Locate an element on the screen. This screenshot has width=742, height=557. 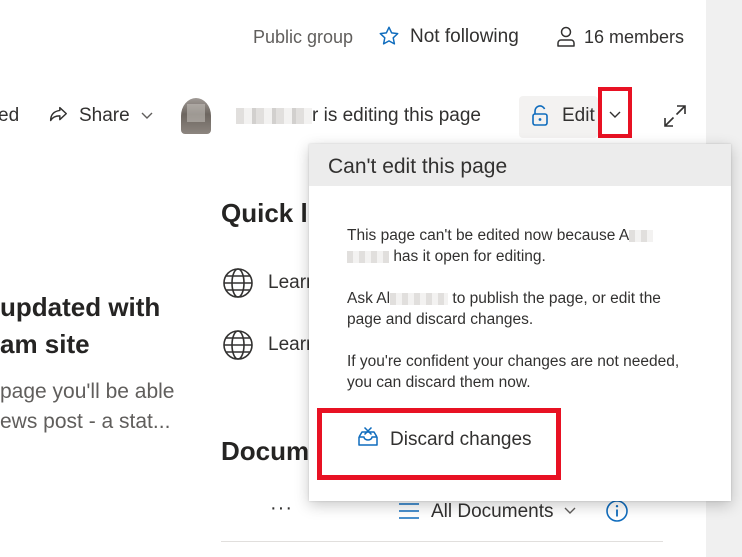
callout-message: Ask Al to publish the page, or edit the is located at coordinates (504, 298).